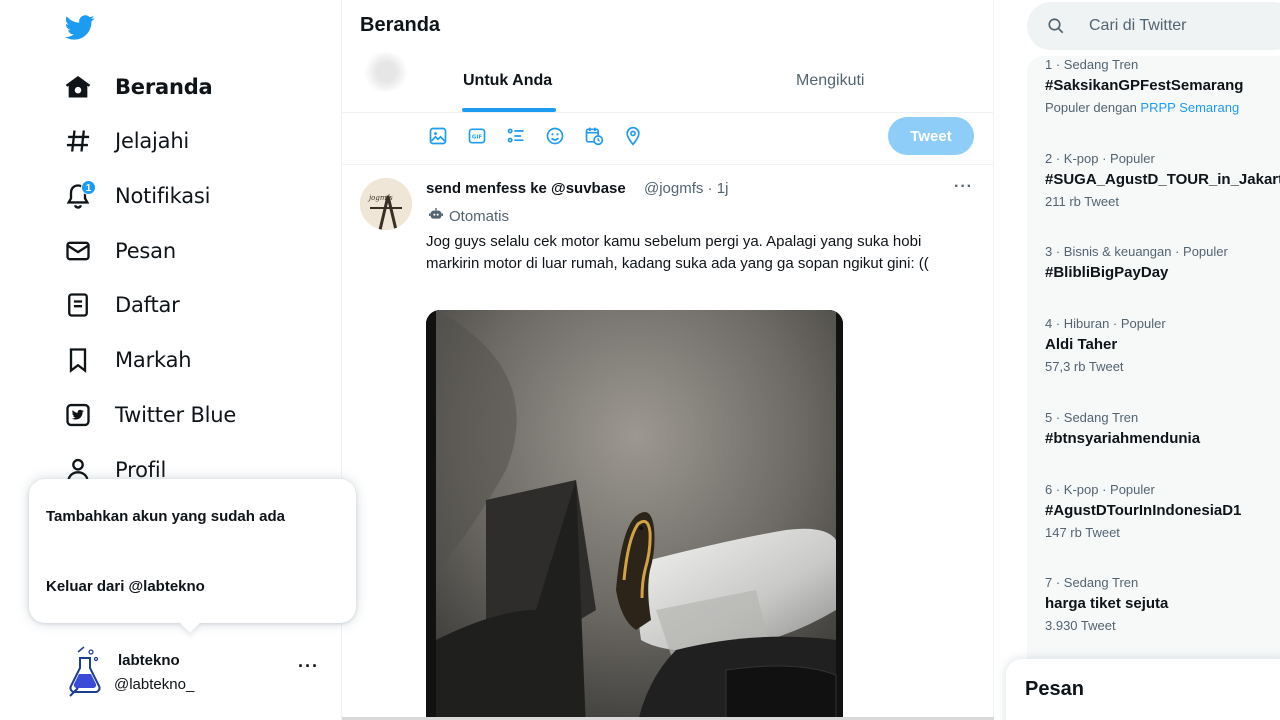  I want to click on trend-name: Aldi Taher, so click(1081, 344).